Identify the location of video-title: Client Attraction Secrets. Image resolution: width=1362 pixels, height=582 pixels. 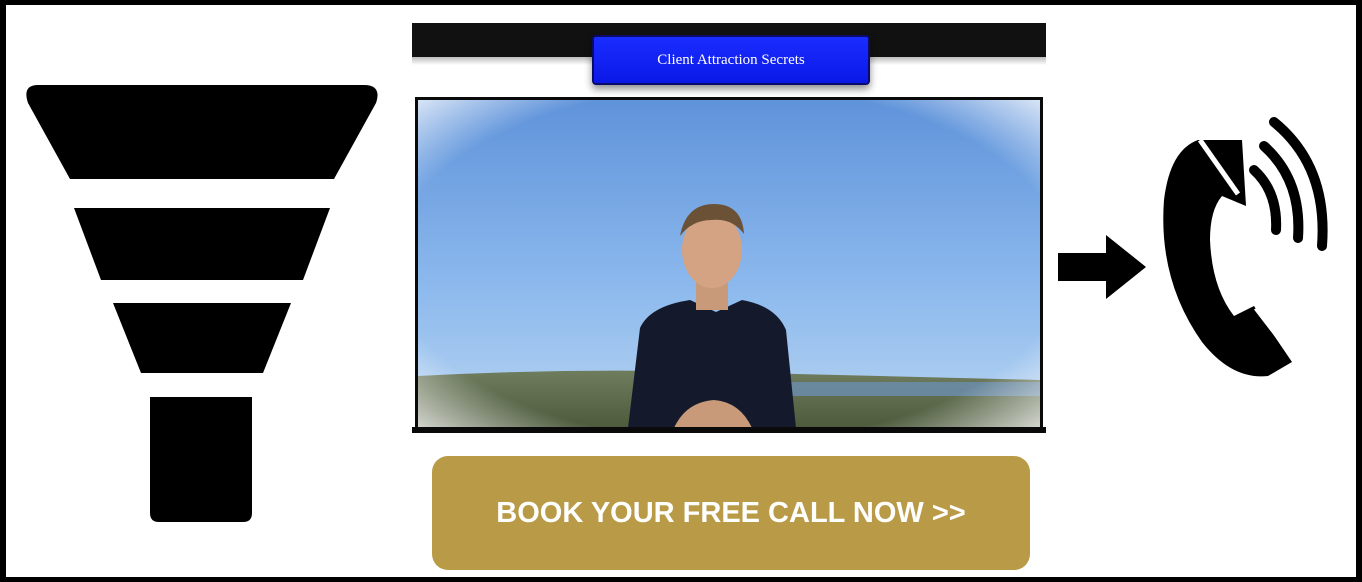
(731, 60).